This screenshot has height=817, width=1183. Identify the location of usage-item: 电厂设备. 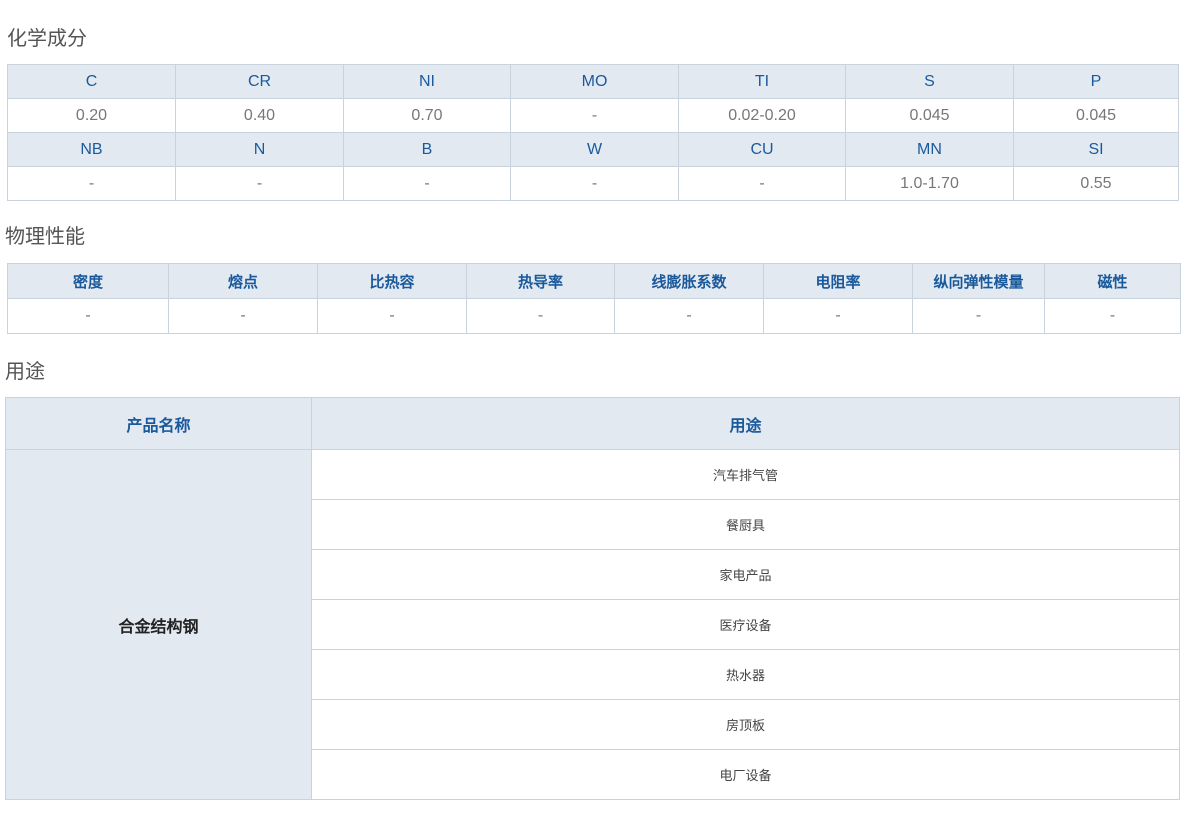
(745, 774).